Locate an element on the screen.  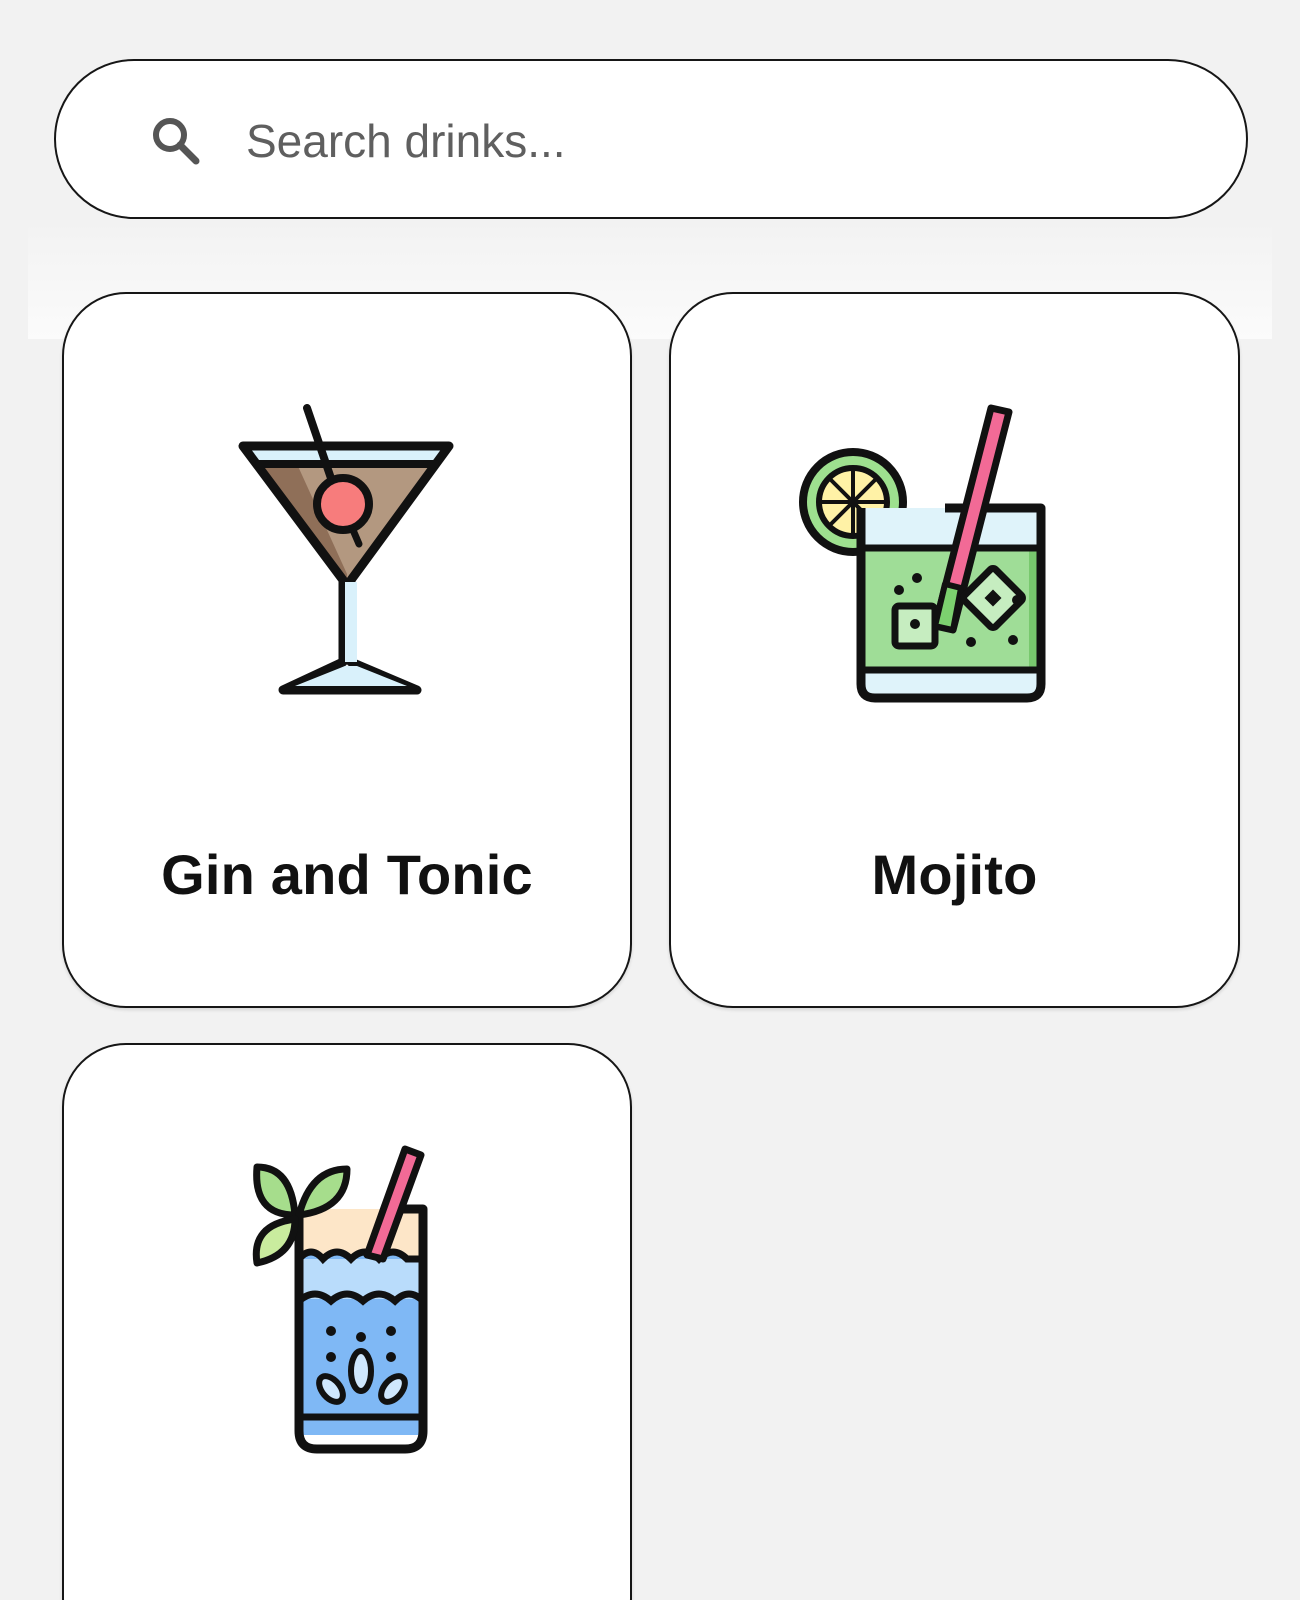
search-bar is located at coordinates (651, 139).